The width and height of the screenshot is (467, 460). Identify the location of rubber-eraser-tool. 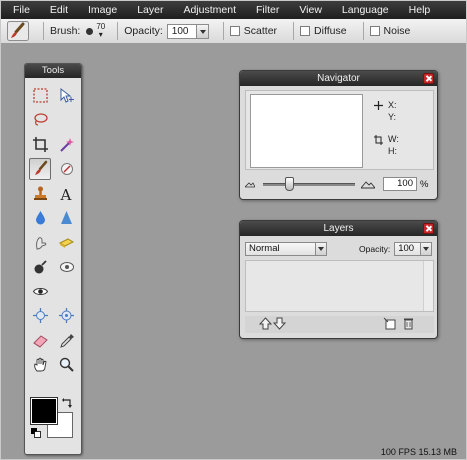
(40, 340).